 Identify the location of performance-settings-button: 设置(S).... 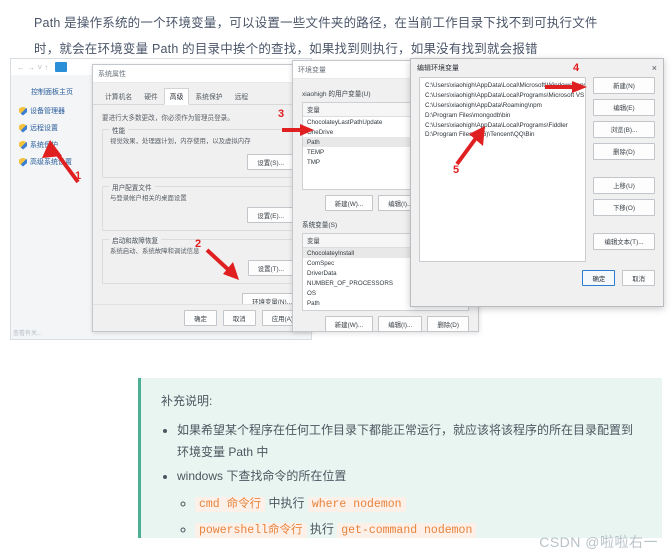
(270, 162).